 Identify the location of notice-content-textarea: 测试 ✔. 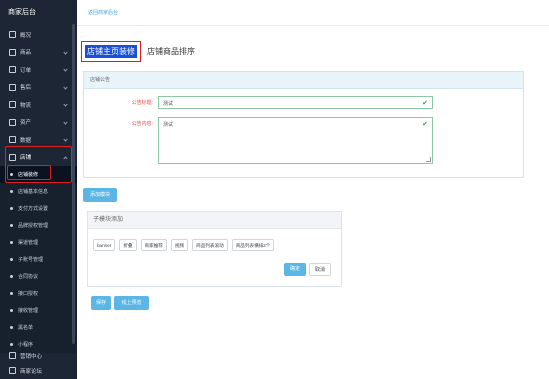
(295, 140).